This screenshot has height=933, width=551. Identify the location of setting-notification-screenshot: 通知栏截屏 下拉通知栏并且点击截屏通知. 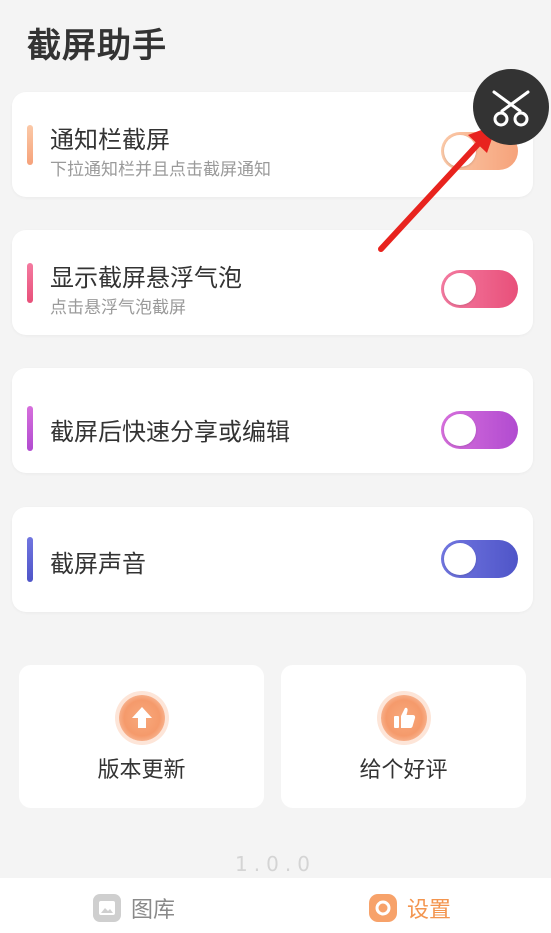
(272, 144).